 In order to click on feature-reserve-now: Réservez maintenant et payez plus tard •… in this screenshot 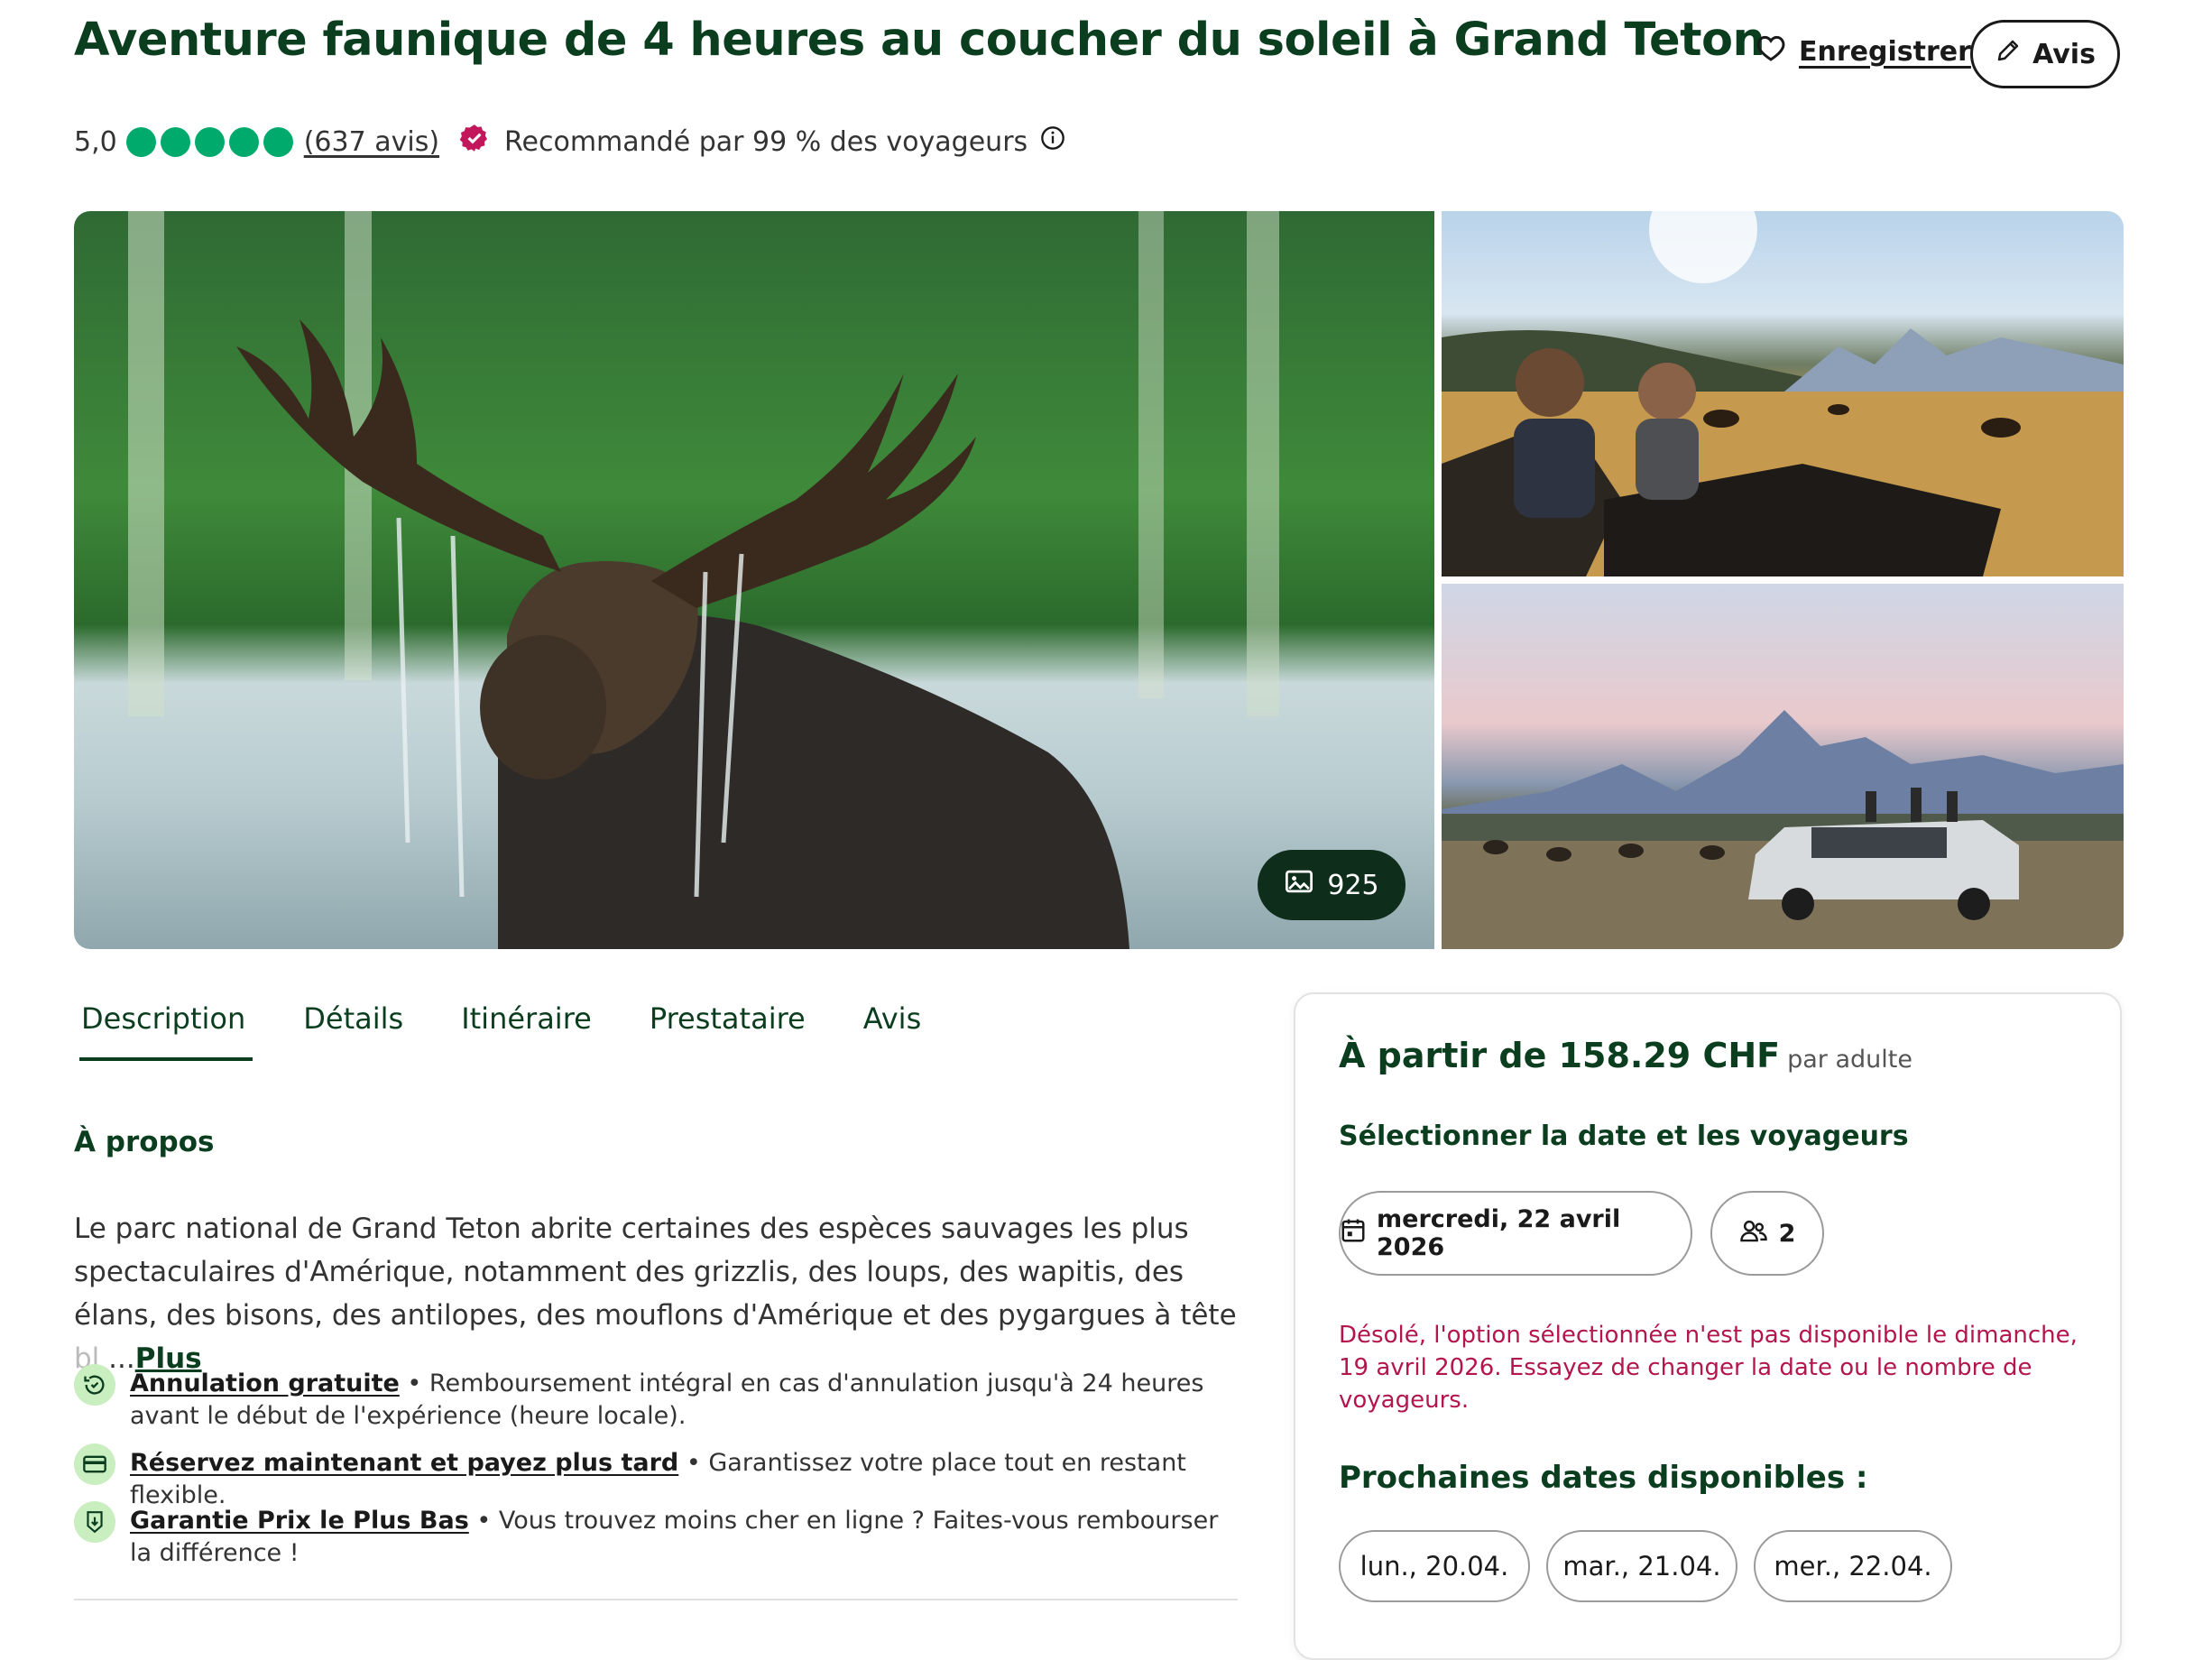, I will do `click(660, 1477)`.